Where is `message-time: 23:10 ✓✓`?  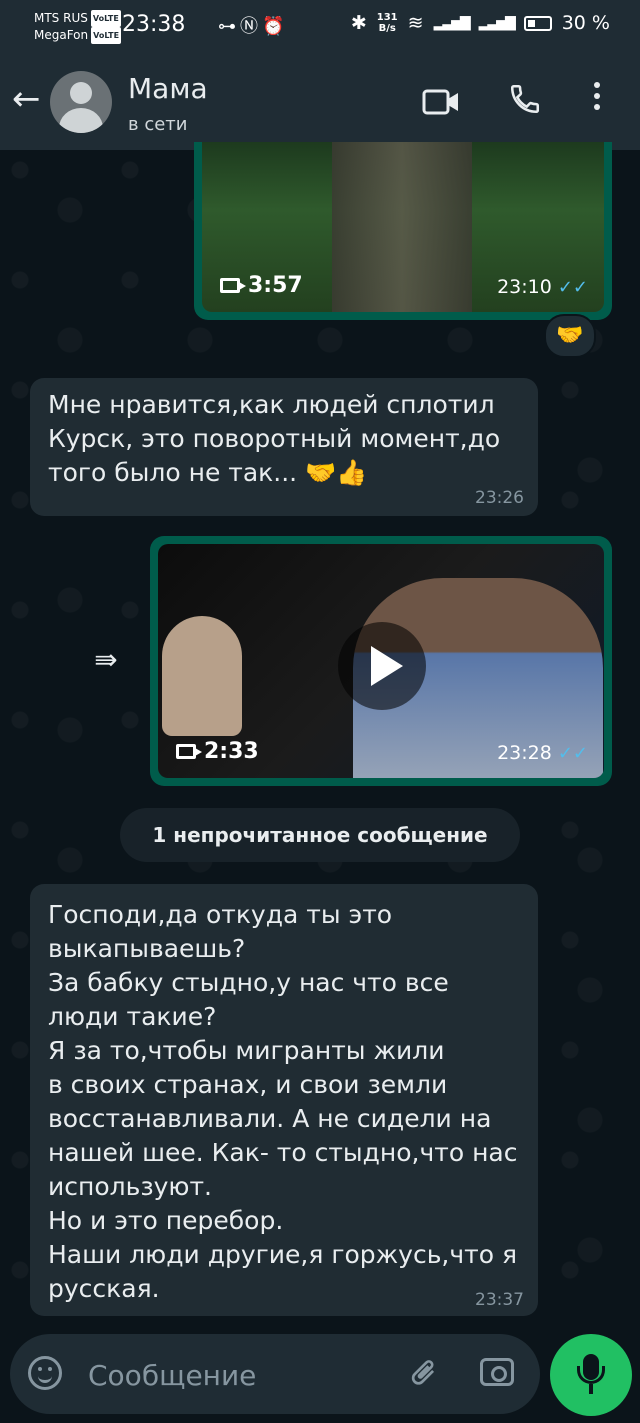 message-time: 23:10 ✓✓ is located at coordinates (542, 287).